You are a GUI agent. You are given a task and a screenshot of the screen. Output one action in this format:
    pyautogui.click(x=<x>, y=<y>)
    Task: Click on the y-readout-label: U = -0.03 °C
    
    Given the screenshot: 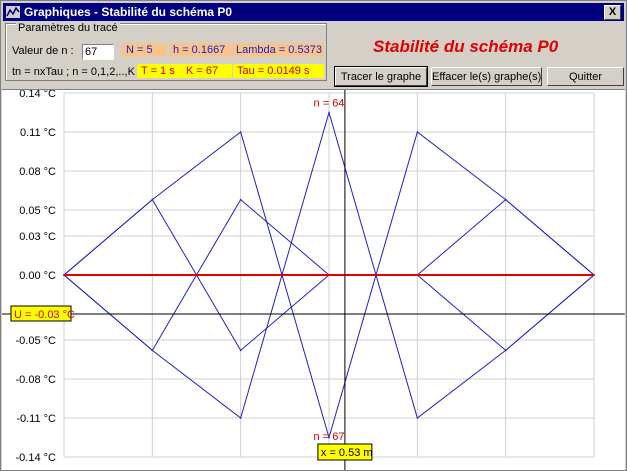 What is the action you would take?
    pyautogui.click(x=44, y=315)
    